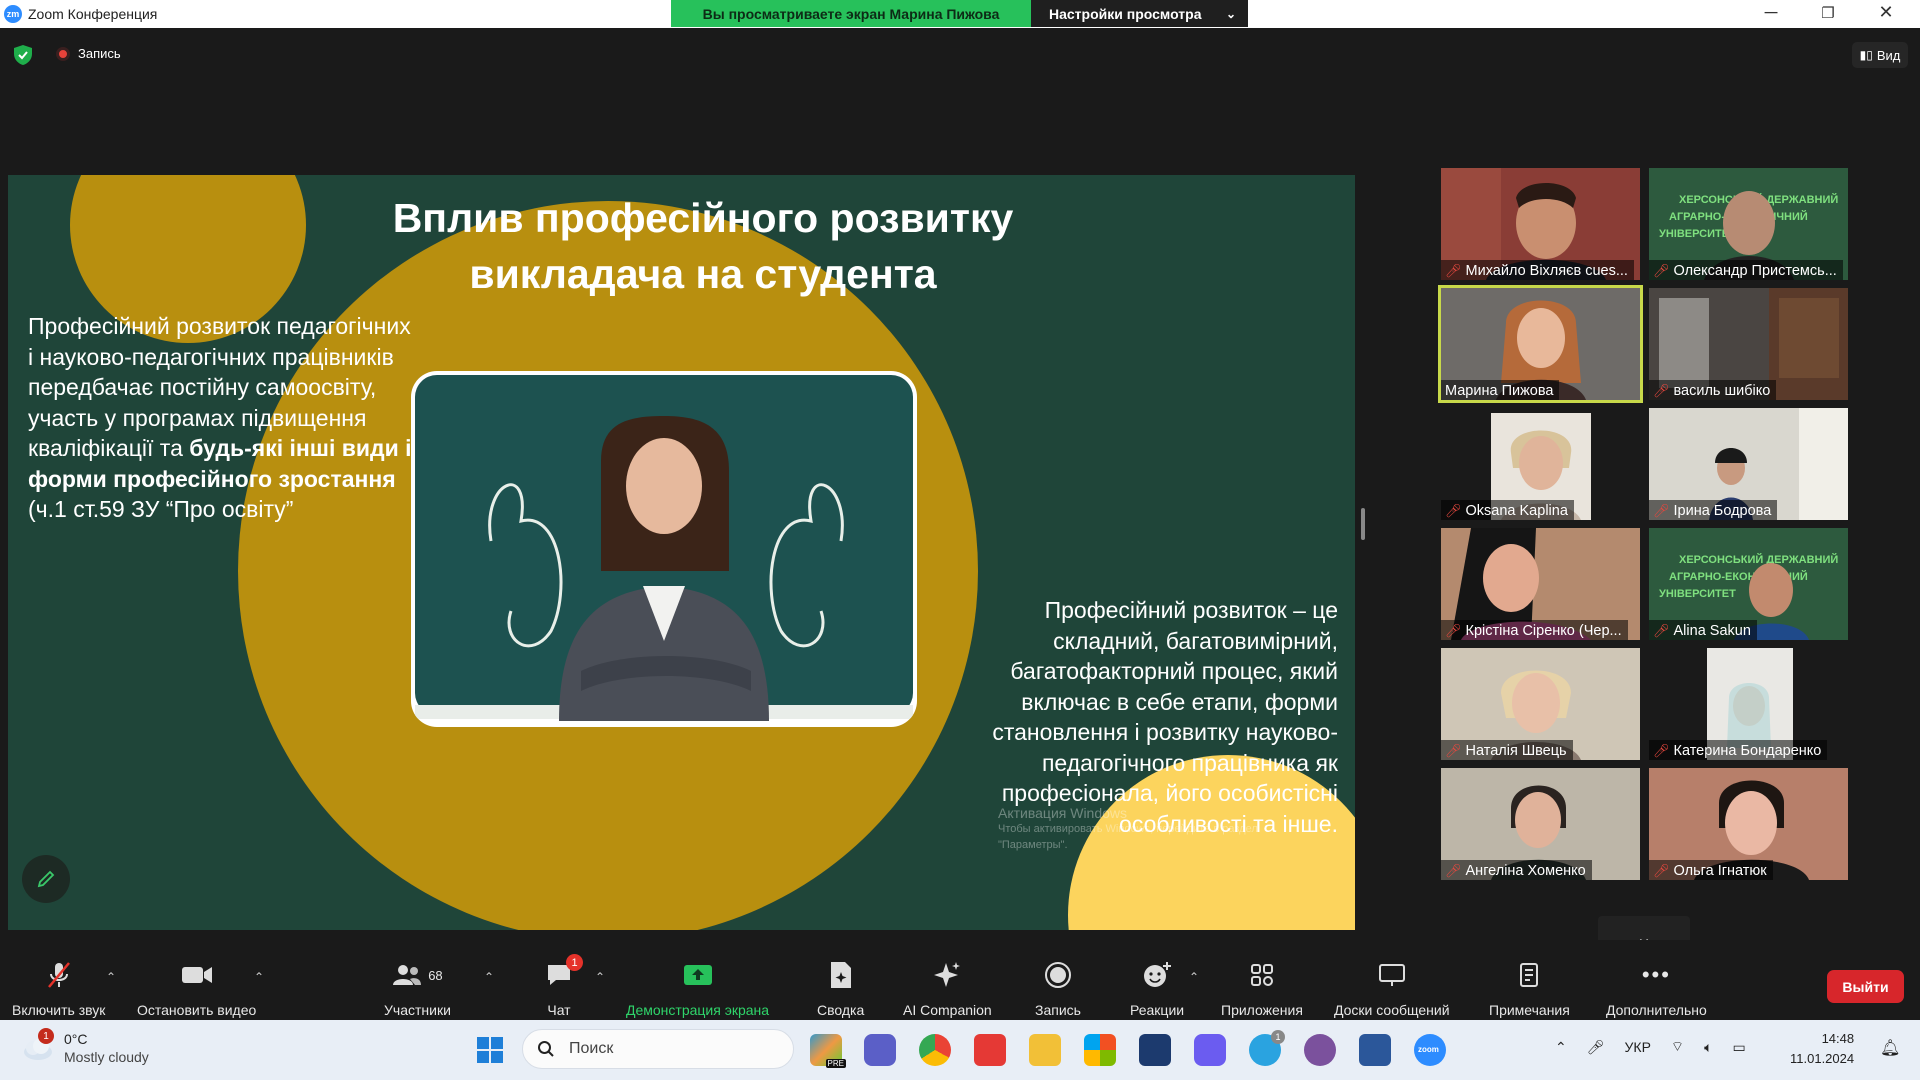 The width and height of the screenshot is (1920, 1080). I want to click on more-dots-icon: •••, so click(1656, 974).